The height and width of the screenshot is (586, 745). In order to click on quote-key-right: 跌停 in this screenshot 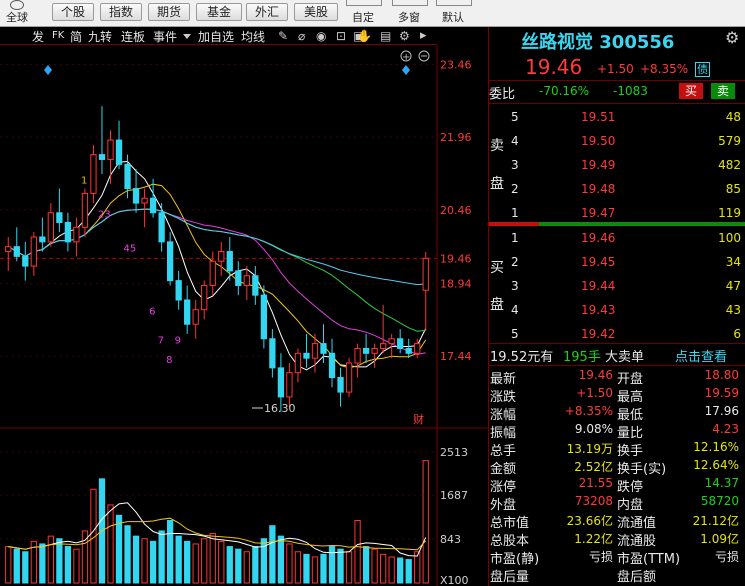, I will do `click(630, 487)`.